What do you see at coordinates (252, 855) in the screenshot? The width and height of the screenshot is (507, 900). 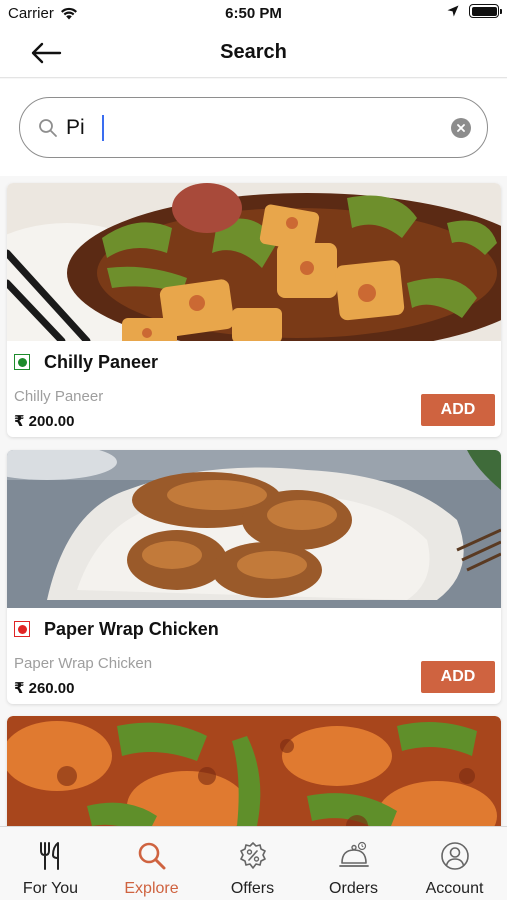 I see `percent-badge-icon` at bounding box center [252, 855].